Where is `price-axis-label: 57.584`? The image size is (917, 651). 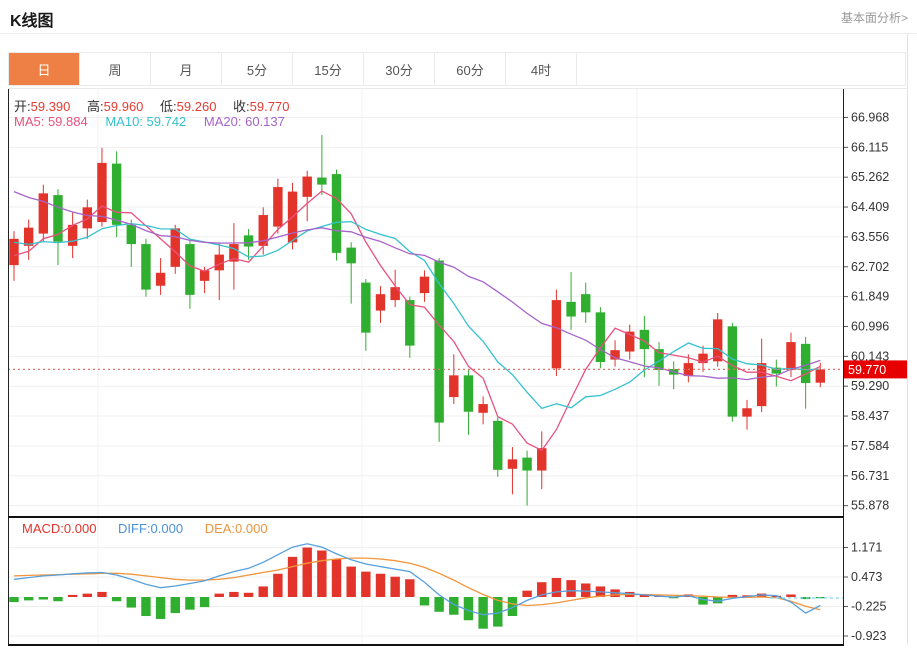 price-axis-label: 57.584 is located at coordinates (870, 446).